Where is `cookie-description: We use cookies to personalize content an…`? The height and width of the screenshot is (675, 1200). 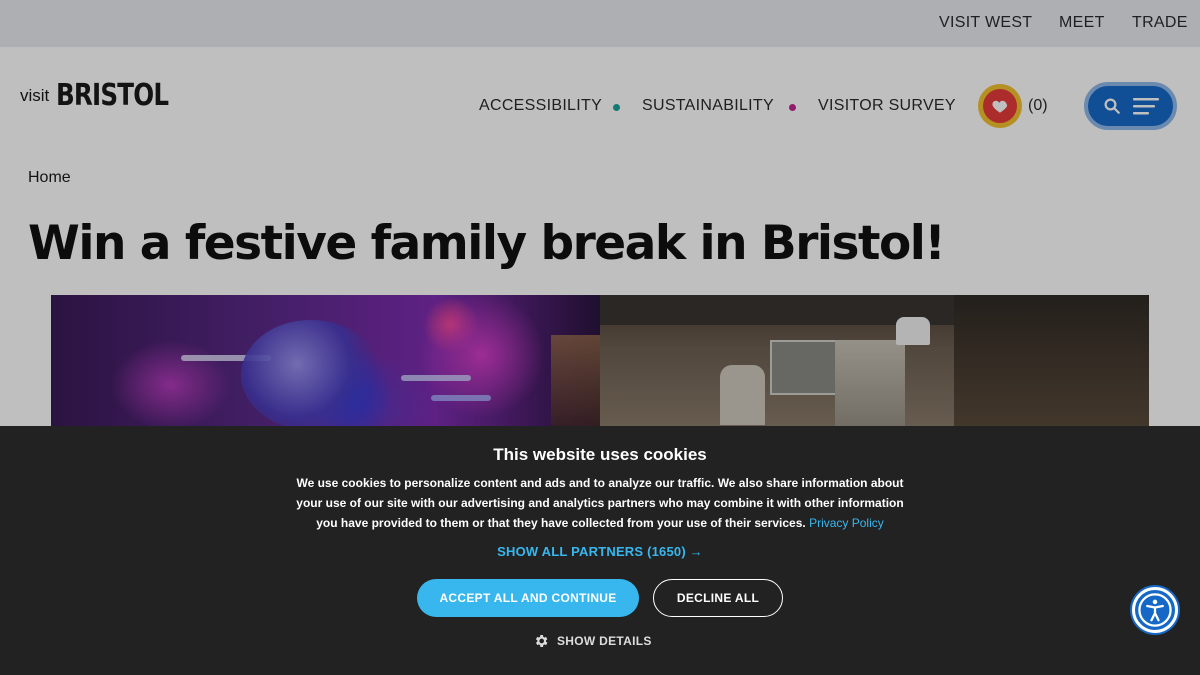
cookie-description: We use cookies to personalize content an… is located at coordinates (600, 503).